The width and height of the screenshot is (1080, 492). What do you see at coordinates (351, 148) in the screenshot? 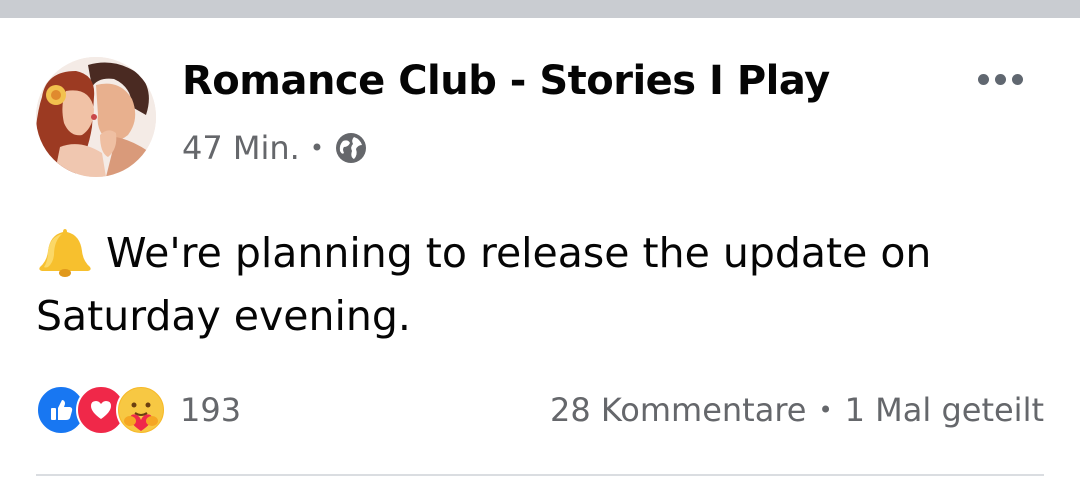
I see `globe-icon` at bounding box center [351, 148].